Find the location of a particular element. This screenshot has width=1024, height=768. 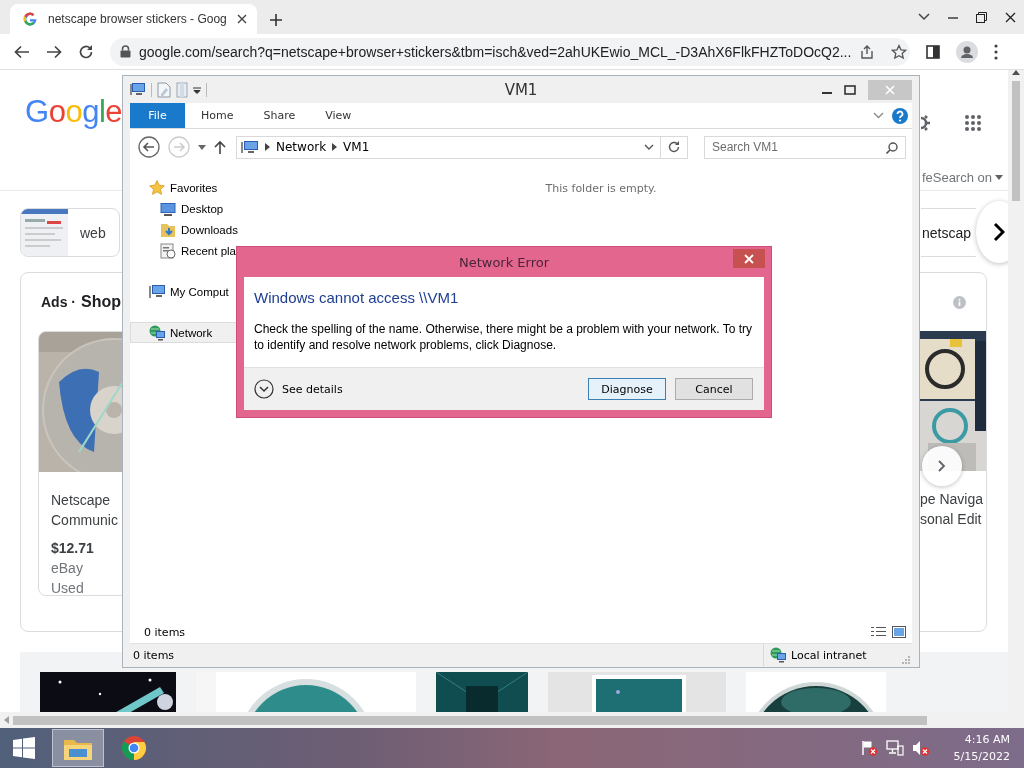

file-menu-tab: File is located at coordinates (157, 115).